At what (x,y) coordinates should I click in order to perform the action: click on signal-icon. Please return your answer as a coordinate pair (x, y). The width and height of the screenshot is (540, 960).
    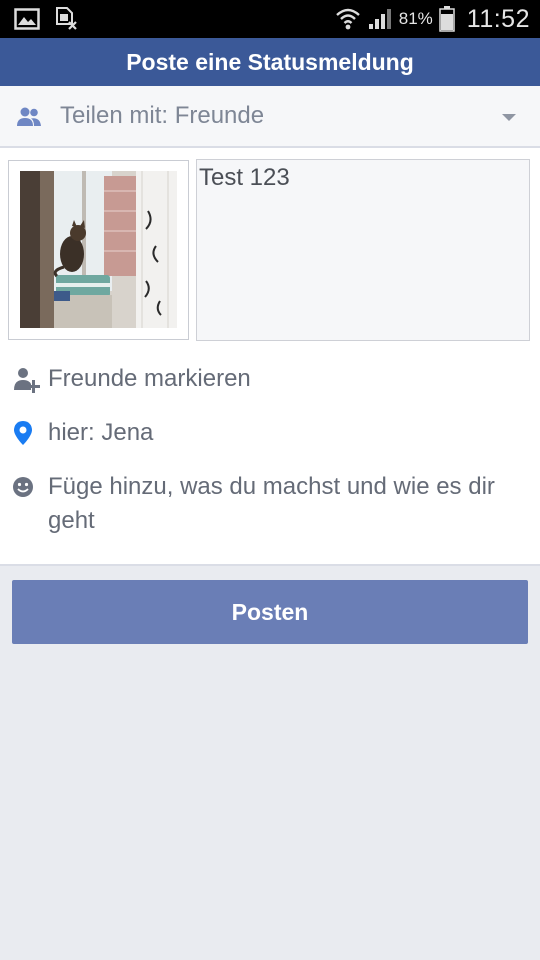
    Looking at the image, I should click on (379, 19).